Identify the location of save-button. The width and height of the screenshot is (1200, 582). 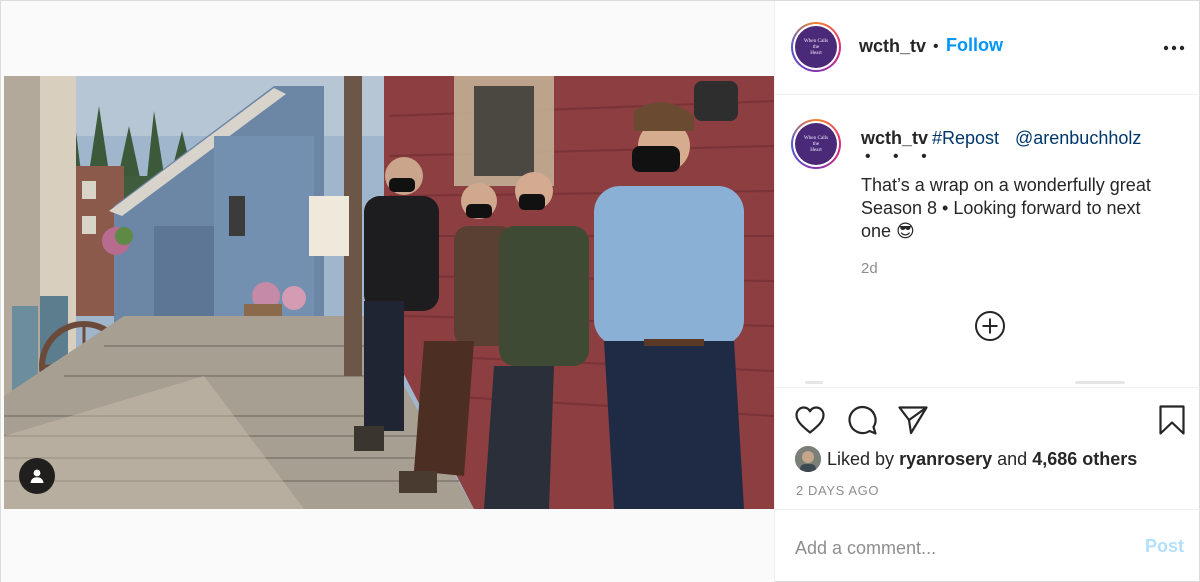
(1172, 420).